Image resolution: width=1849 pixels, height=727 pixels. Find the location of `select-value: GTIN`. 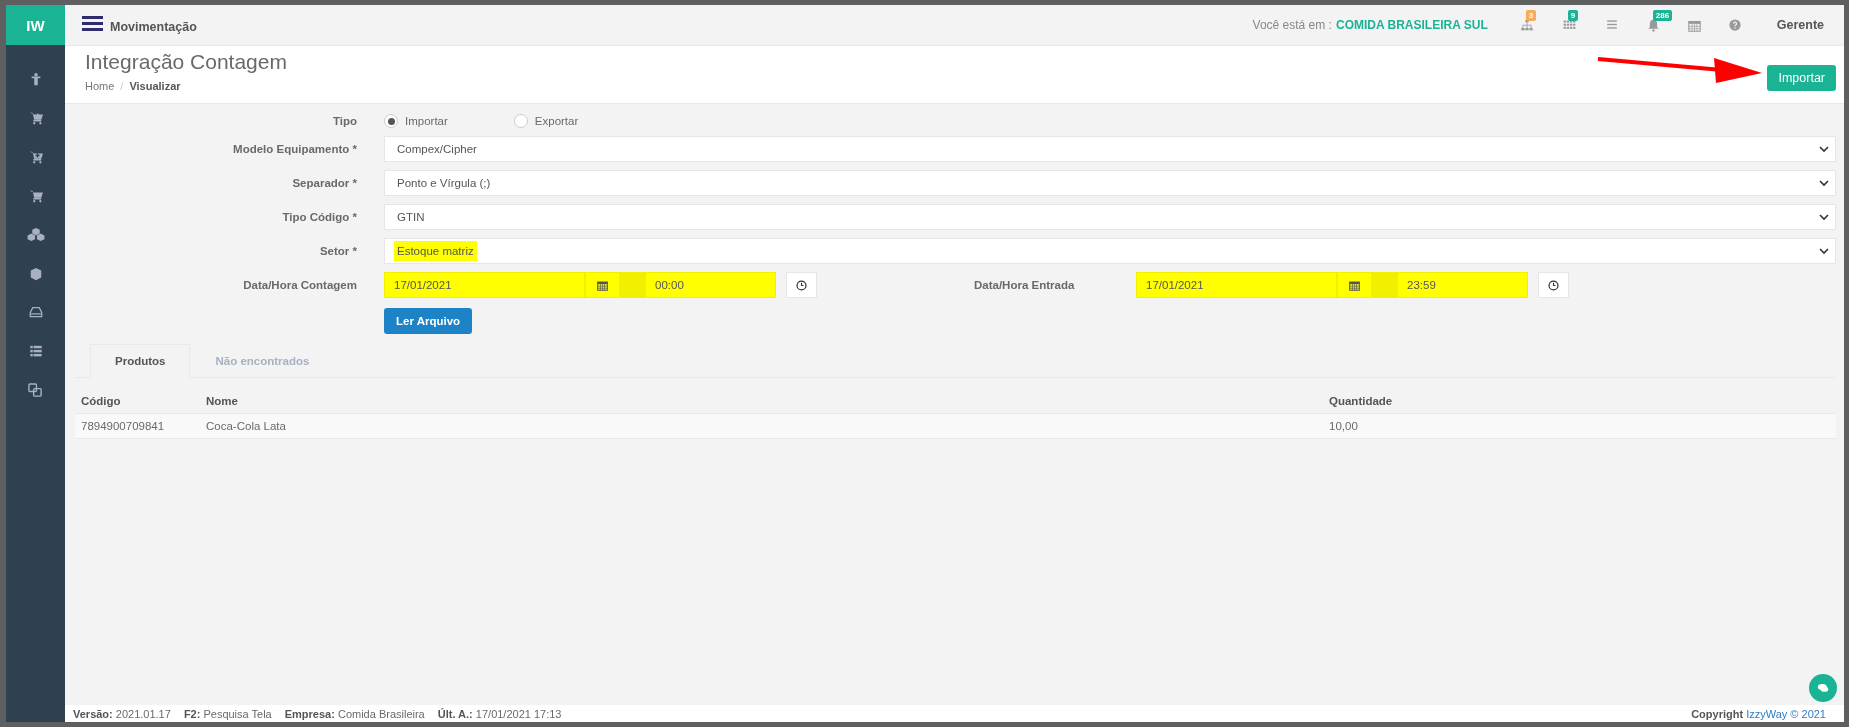

select-value: GTIN is located at coordinates (411, 217).